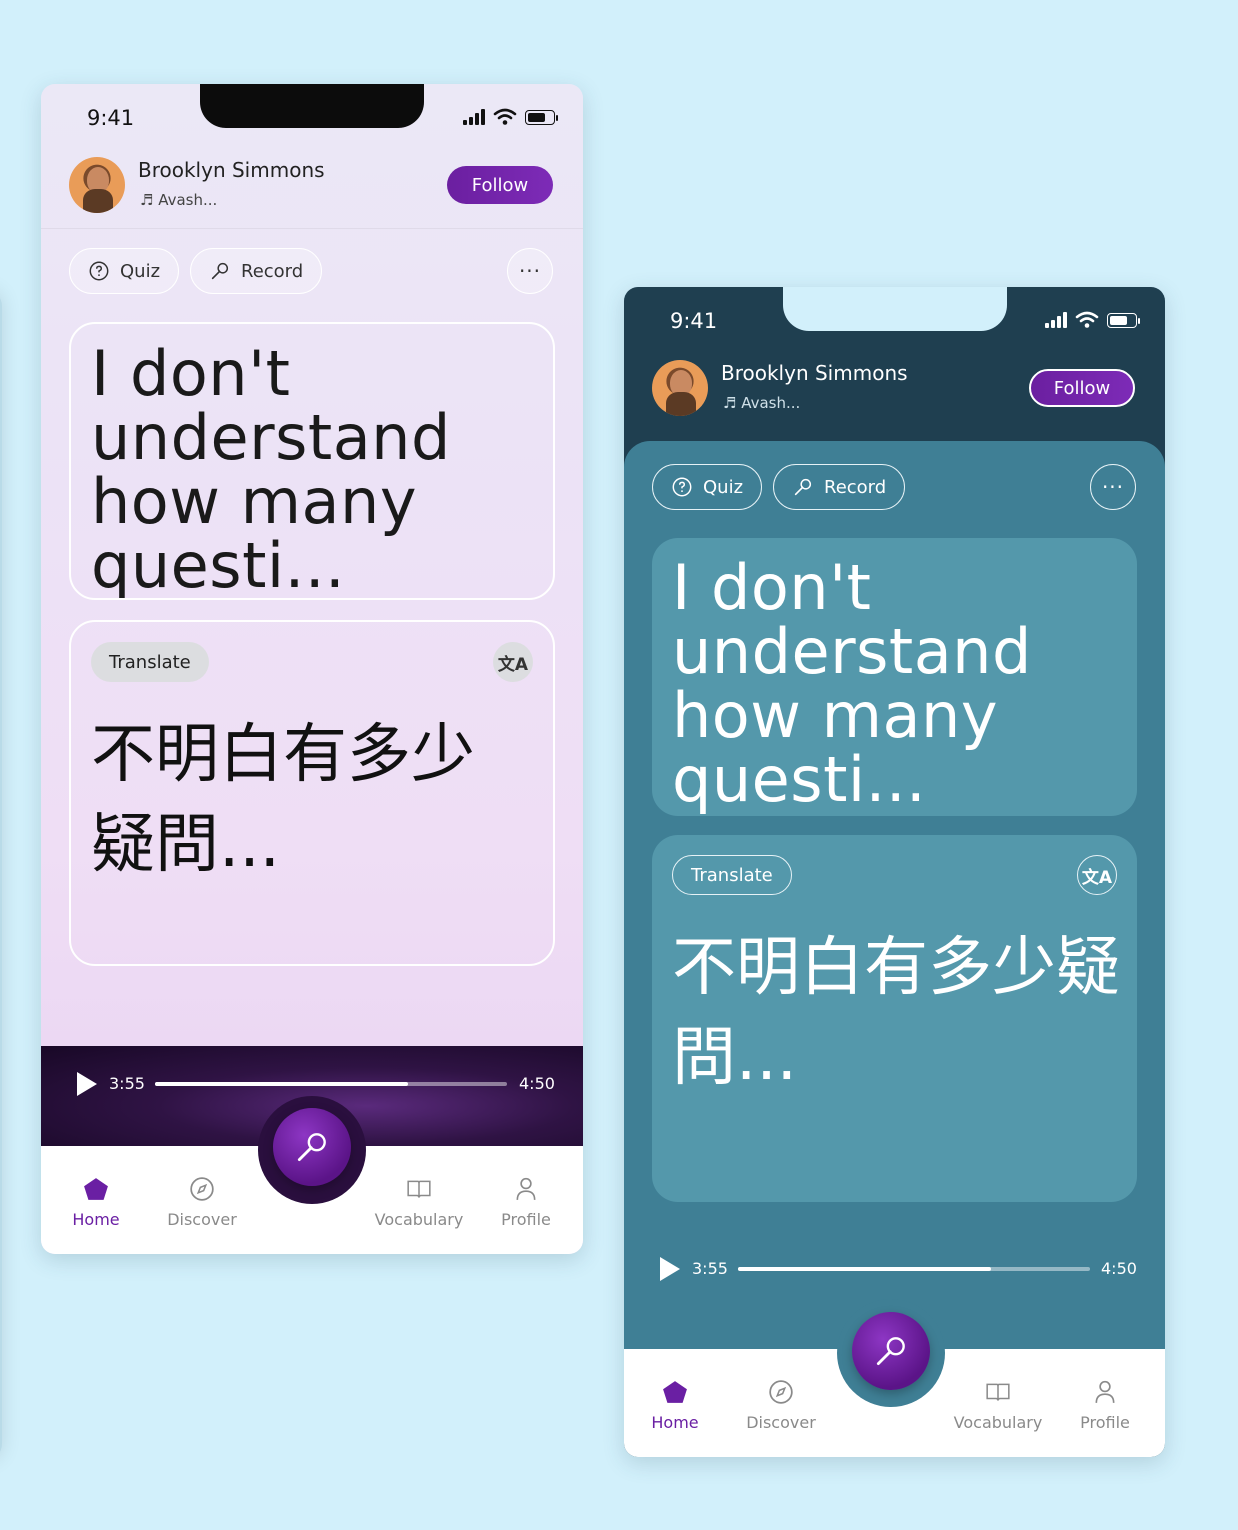 This screenshot has width=1238, height=1530. Describe the element at coordinates (1, 875) in the screenshot. I see `background-phone-edge` at that location.